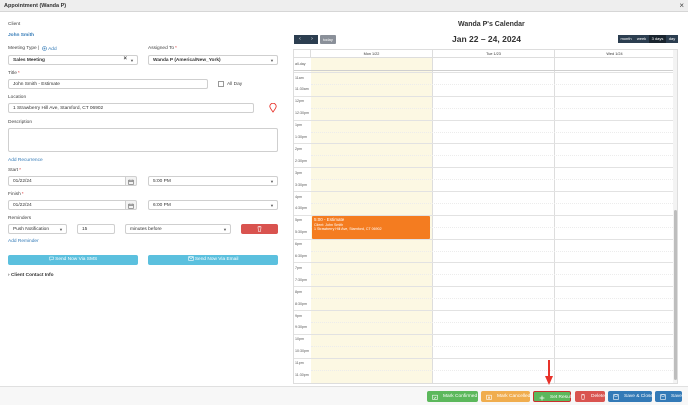 The image size is (688, 405). I want to click on calendar-title: Wanda P's Calendar, so click(491, 24).